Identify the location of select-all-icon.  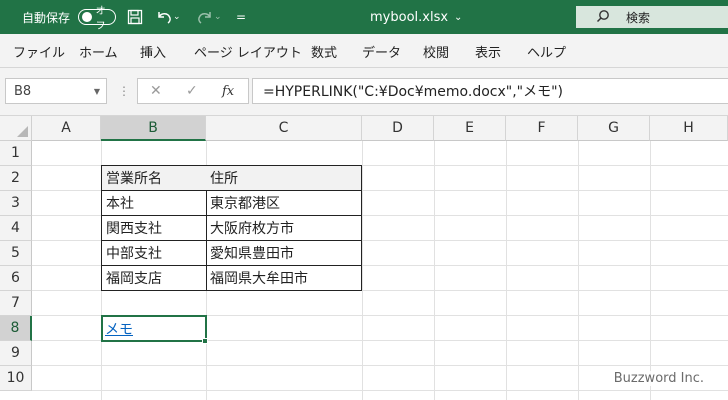
(22, 131).